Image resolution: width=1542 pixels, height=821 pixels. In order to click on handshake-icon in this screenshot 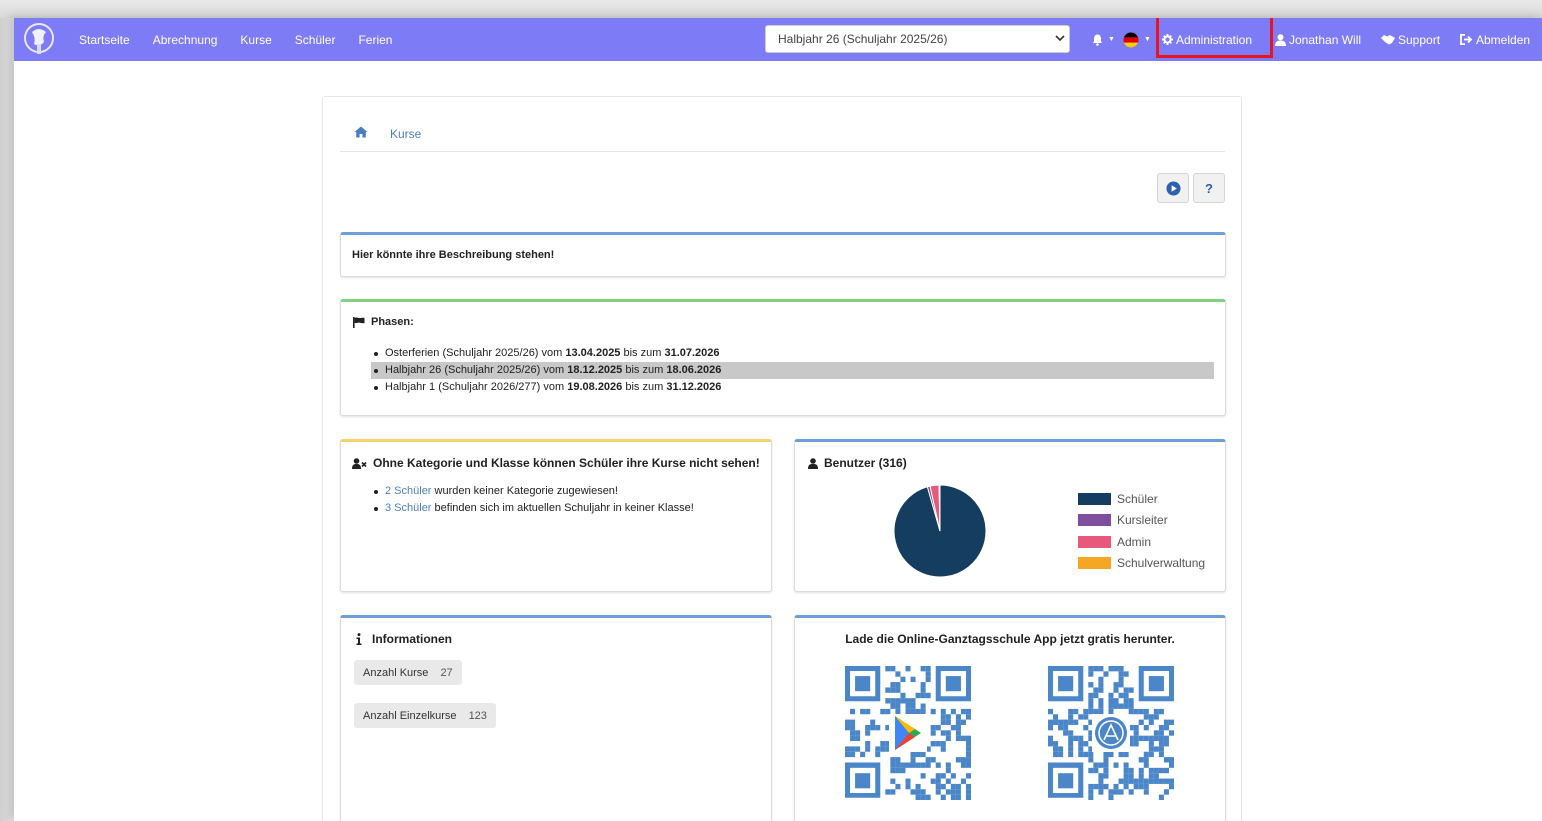, I will do `click(1388, 40)`.